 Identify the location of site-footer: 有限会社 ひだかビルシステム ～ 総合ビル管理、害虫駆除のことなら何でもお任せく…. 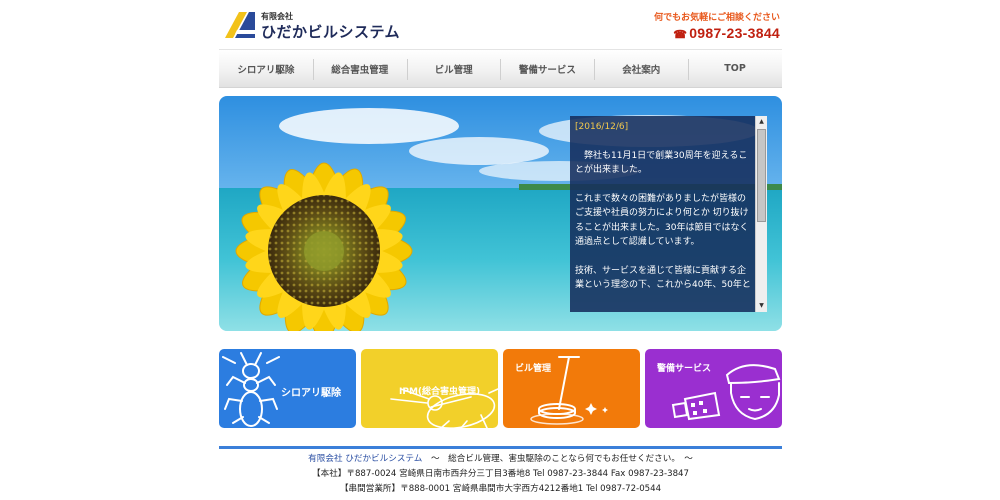
(500, 474).